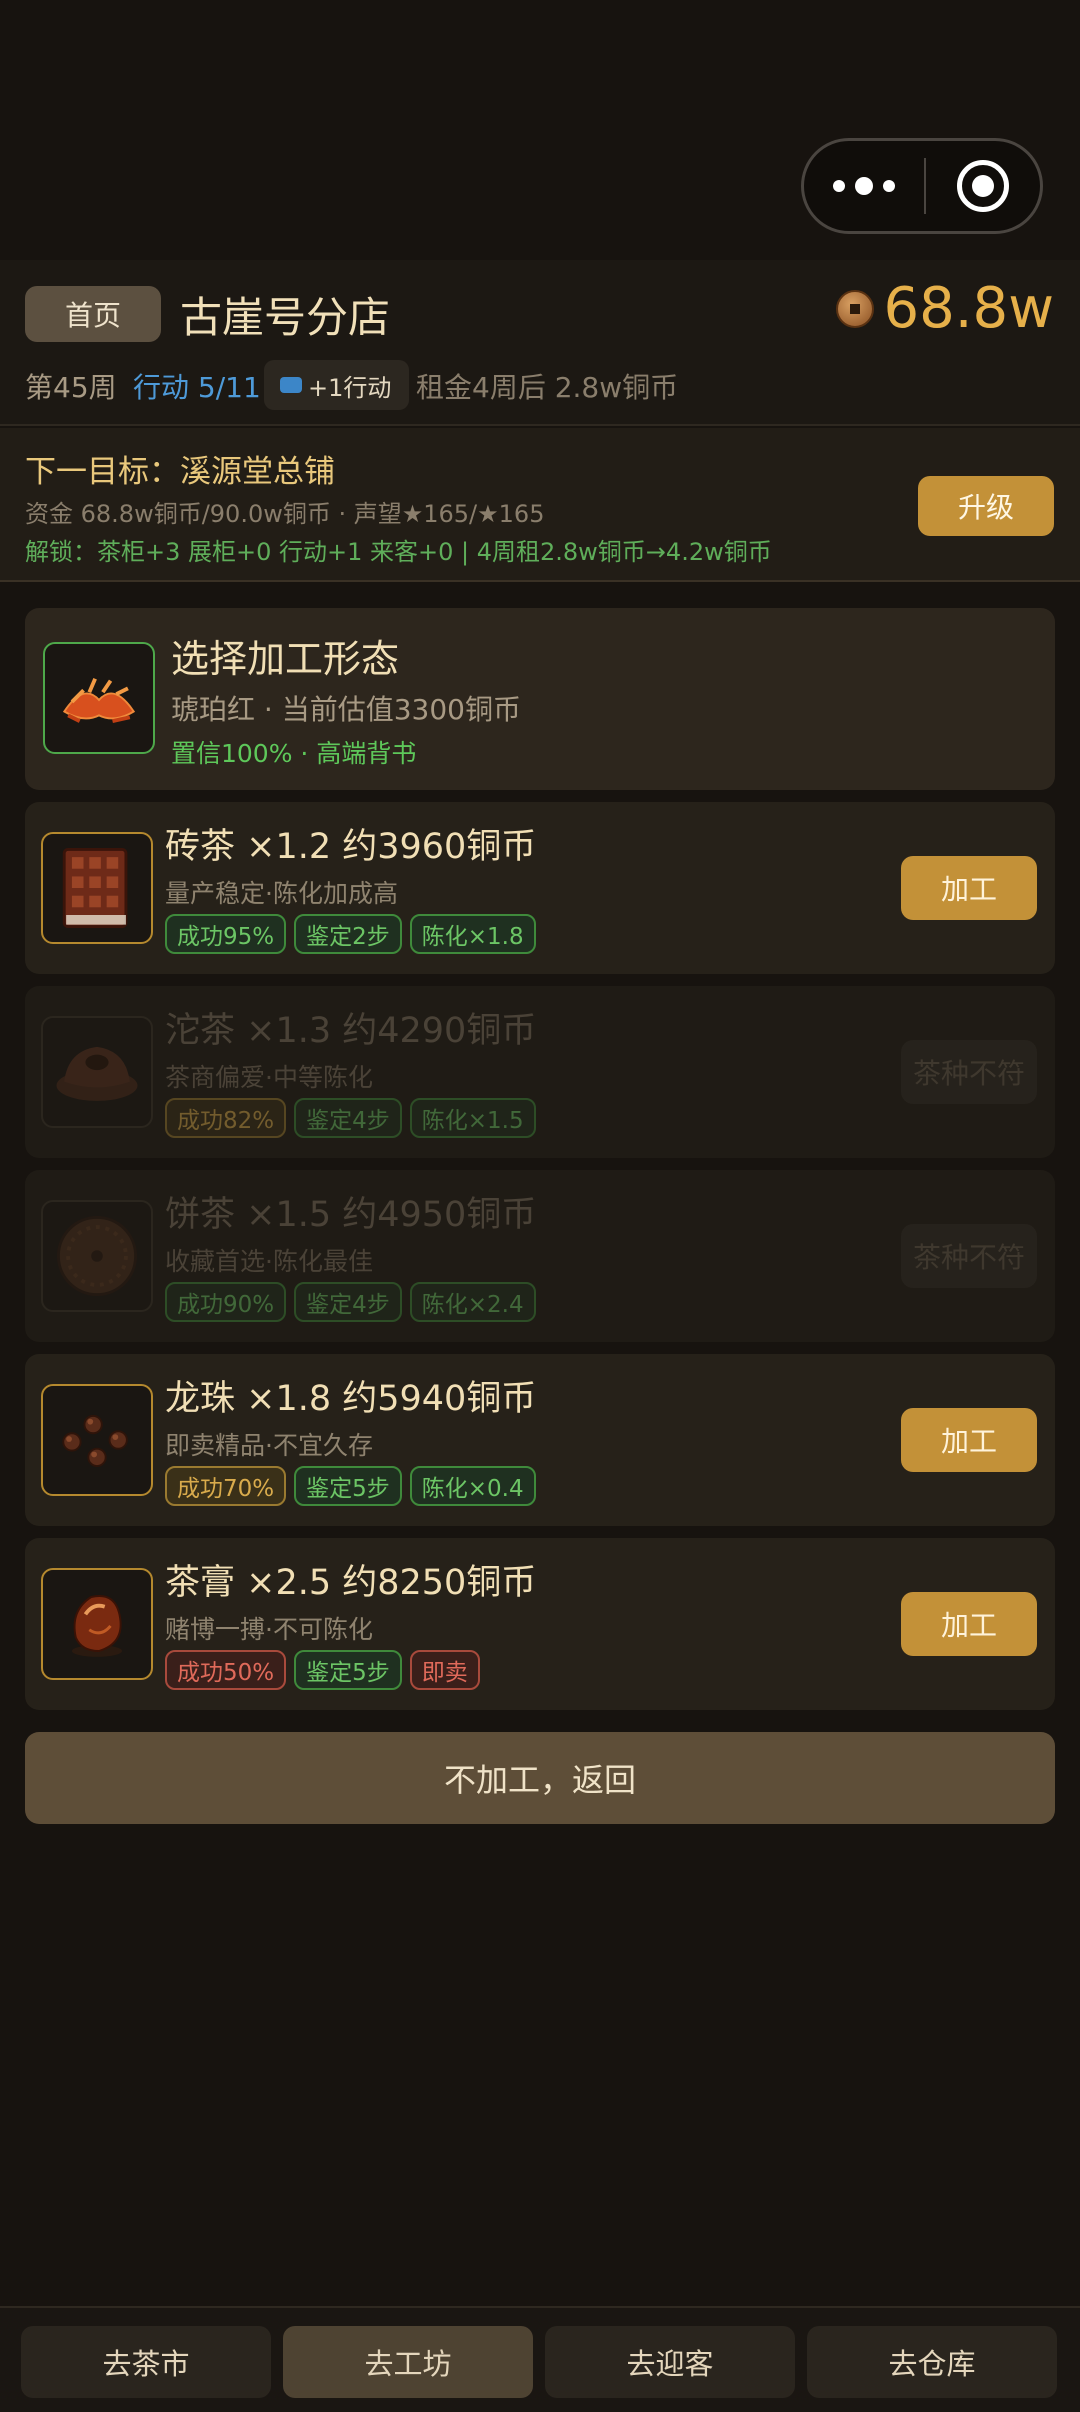 This screenshot has height=2412, width=1080. Describe the element at coordinates (71, 387) in the screenshot. I see `week-counter: 第45周` at that location.